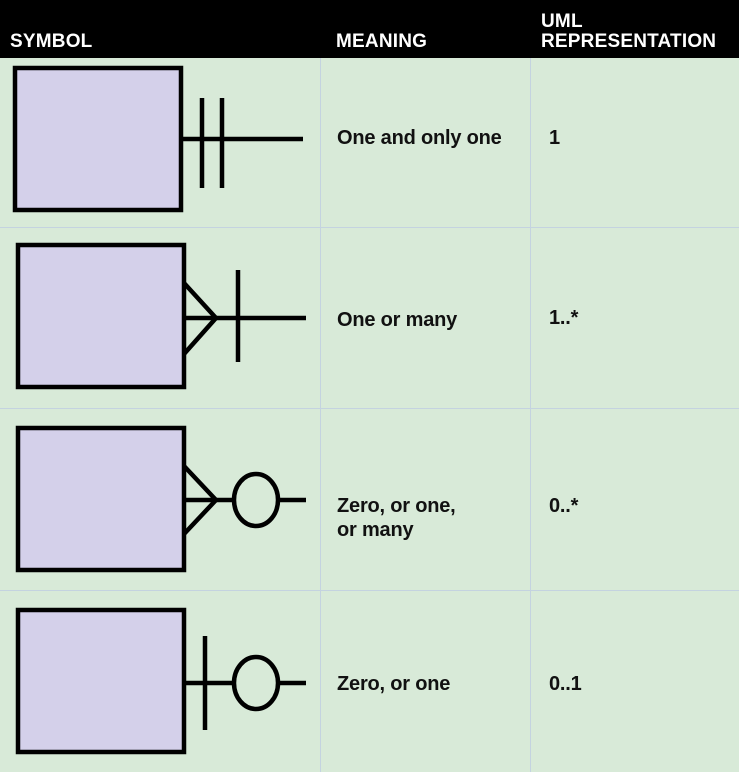  What do you see at coordinates (419, 138) in the screenshot?
I see `meaning-one-and-only-one: One and only one` at bounding box center [419, 138].